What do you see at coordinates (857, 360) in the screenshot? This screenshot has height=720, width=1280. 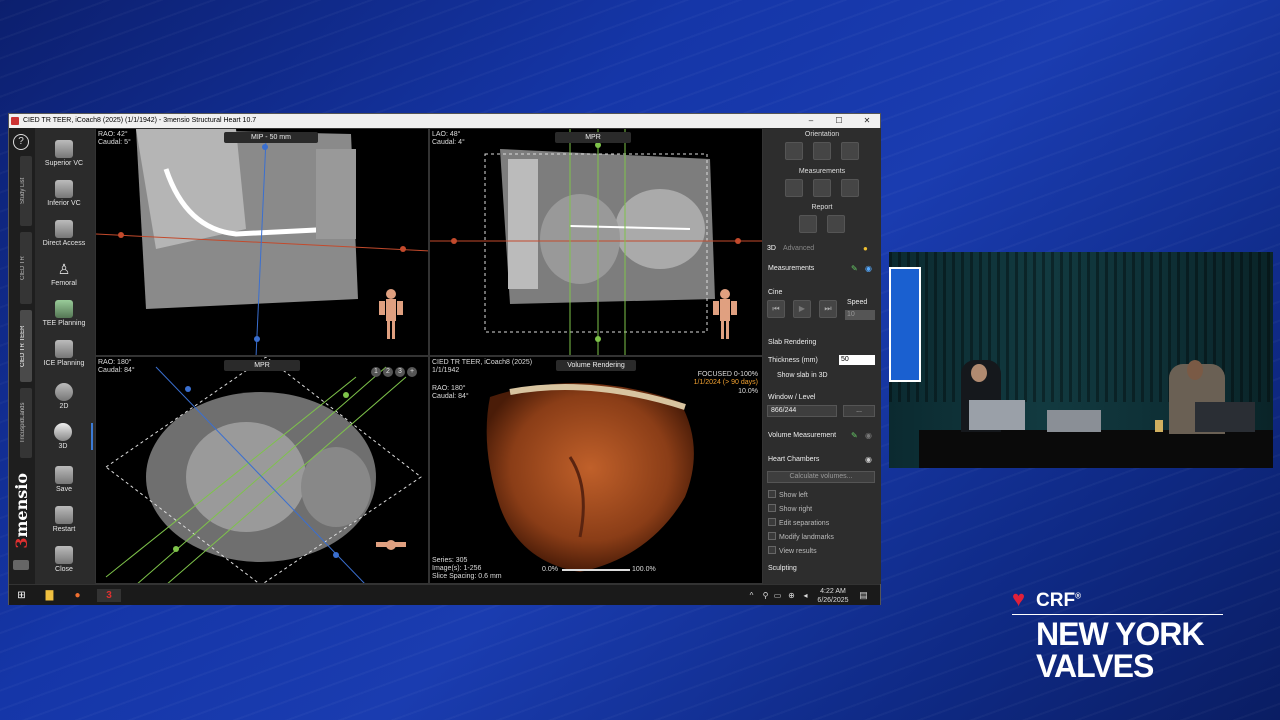 I see `thickness-field: 50` at bounding box center [857, 360].